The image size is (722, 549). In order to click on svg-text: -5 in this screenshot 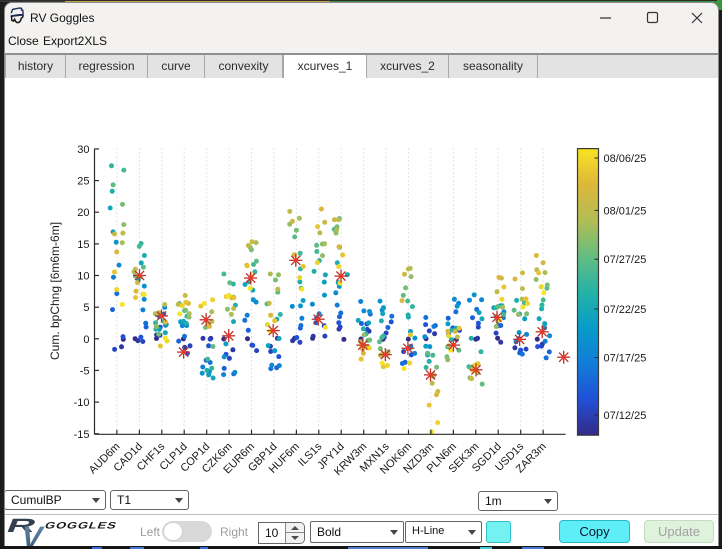, I will do `click(85, 371)`.